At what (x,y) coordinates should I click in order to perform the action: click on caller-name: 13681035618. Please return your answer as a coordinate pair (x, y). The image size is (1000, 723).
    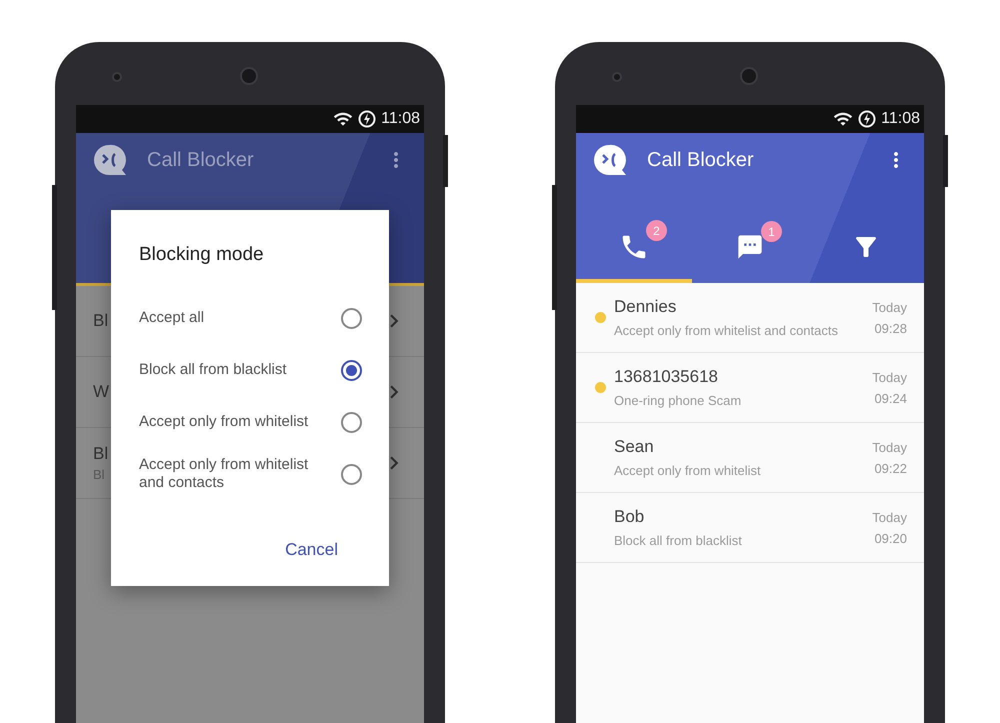
    Looking at the image, I should click on (666, 377).